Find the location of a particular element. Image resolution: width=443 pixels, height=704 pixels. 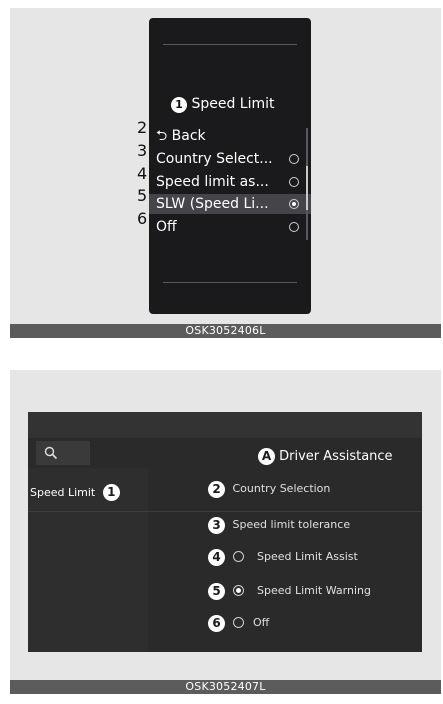

setting-label: Country Selection is located at coordinates (281, 488).